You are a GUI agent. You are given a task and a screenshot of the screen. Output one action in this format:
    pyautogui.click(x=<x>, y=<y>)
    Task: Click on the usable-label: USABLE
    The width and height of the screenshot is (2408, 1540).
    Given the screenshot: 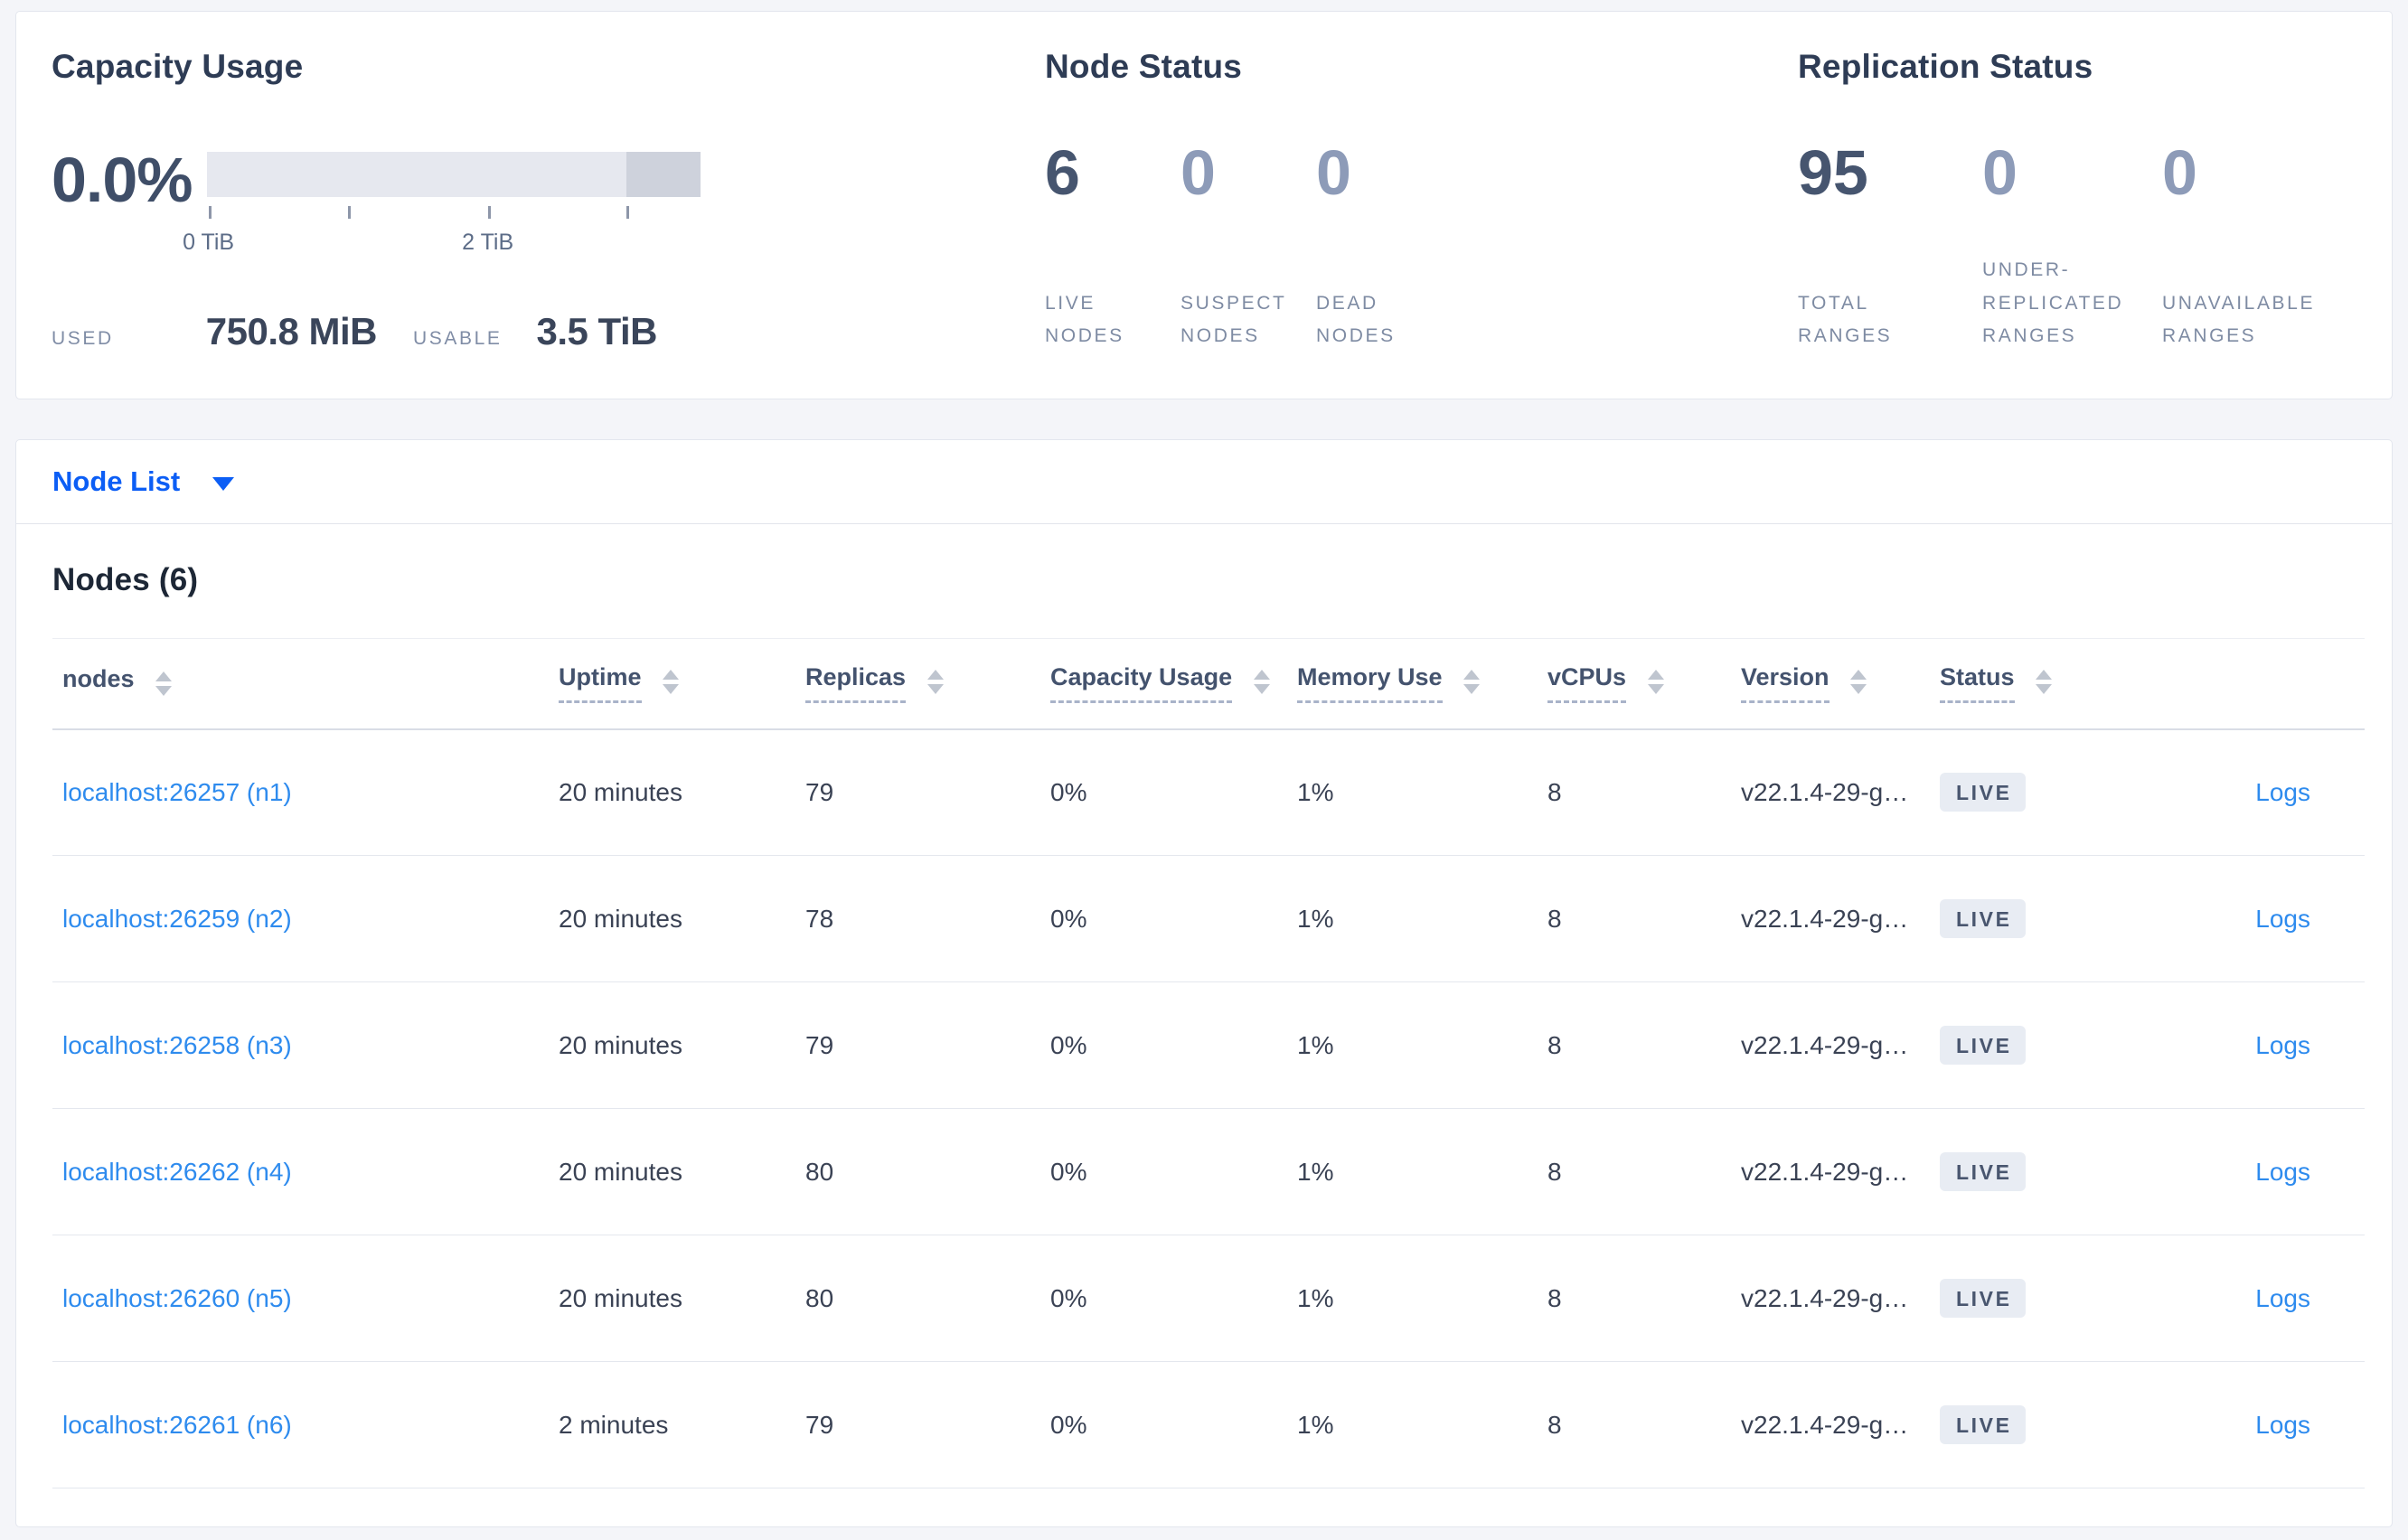 What is the action you would take?
    pyautogui.click(x=458, y=338)
    